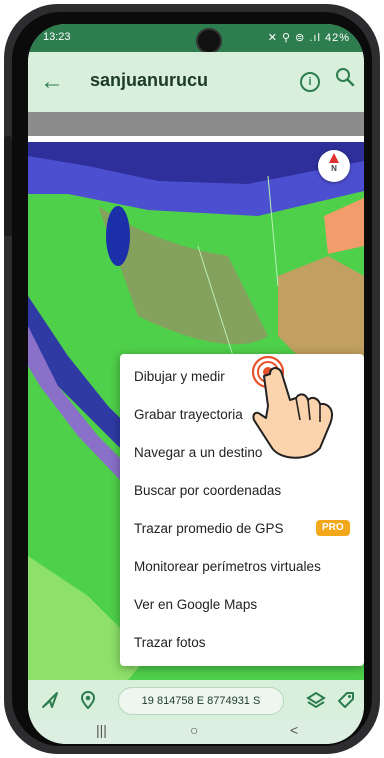 The width and height of the screenshot is (384, 758). Describe the element at coordinates (333, 528) in the screenshot. I see `pro-badge: PRO` at that location.